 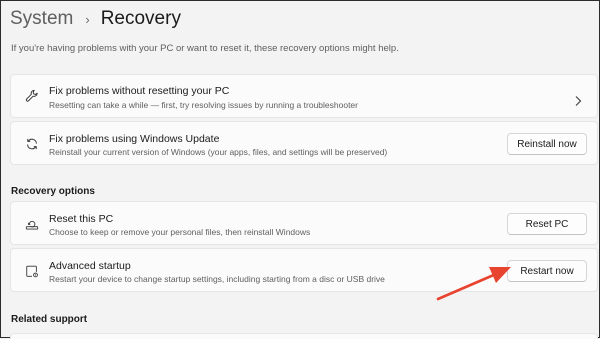 I want to click on wrench-icon, so click(x=31, y=95).